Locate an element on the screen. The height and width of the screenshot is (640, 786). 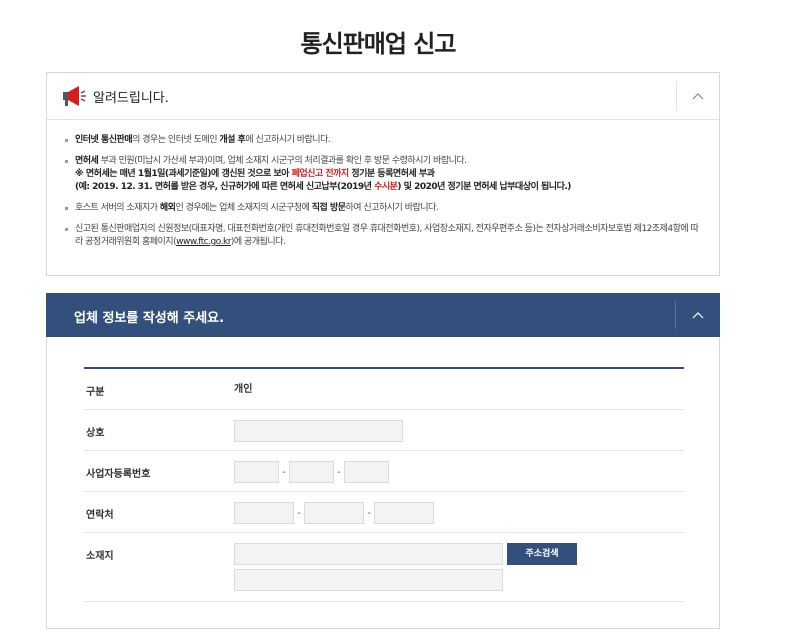
row-name: 상호 is located at coordinates (384, 430).